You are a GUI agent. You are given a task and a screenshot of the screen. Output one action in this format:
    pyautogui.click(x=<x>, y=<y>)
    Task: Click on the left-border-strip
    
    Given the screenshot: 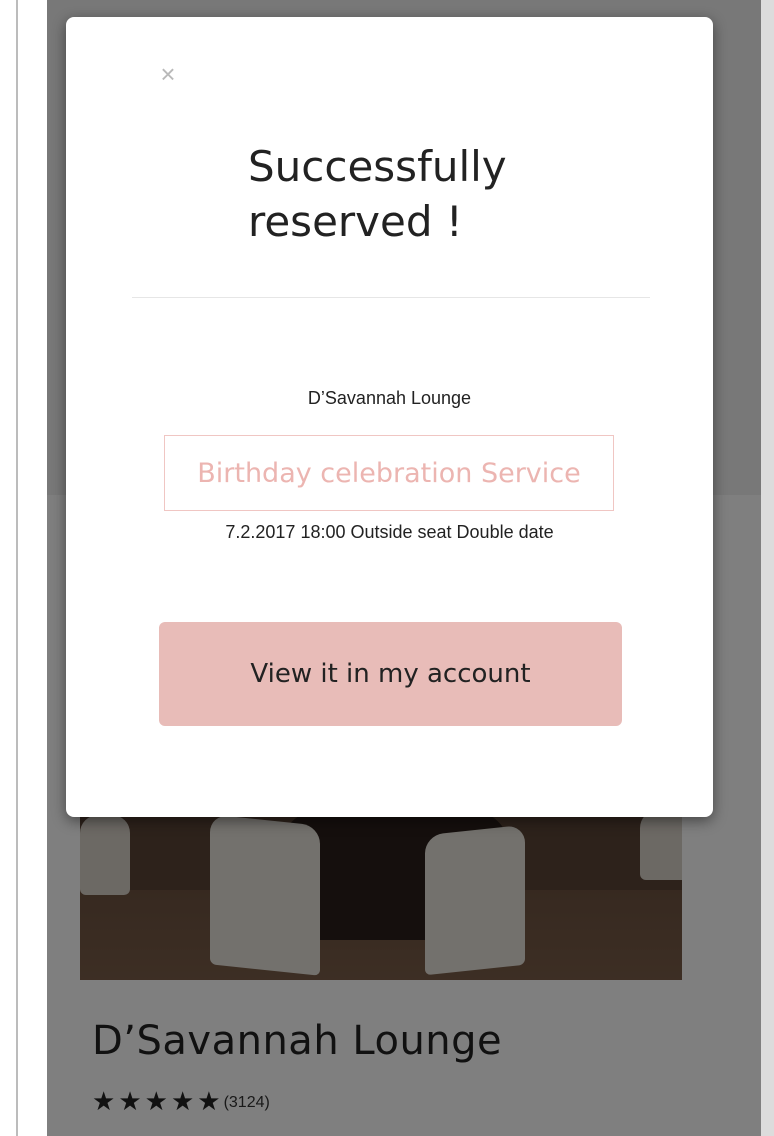 What is the action you would take?
    pyautogui.click(x=23, y=568)
    